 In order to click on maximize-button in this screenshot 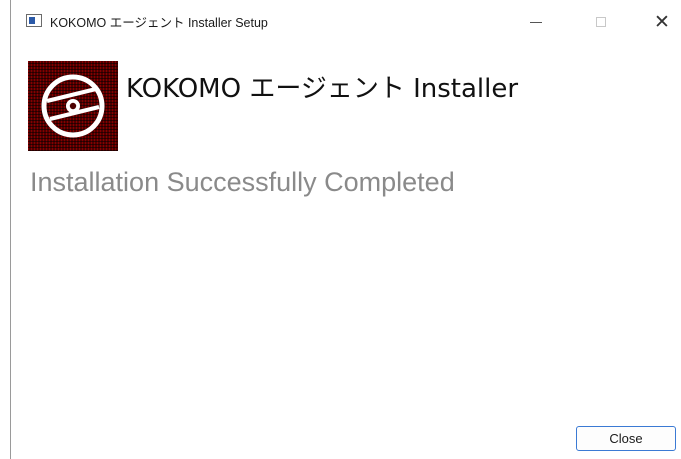, I will do `click(601, 22)`.